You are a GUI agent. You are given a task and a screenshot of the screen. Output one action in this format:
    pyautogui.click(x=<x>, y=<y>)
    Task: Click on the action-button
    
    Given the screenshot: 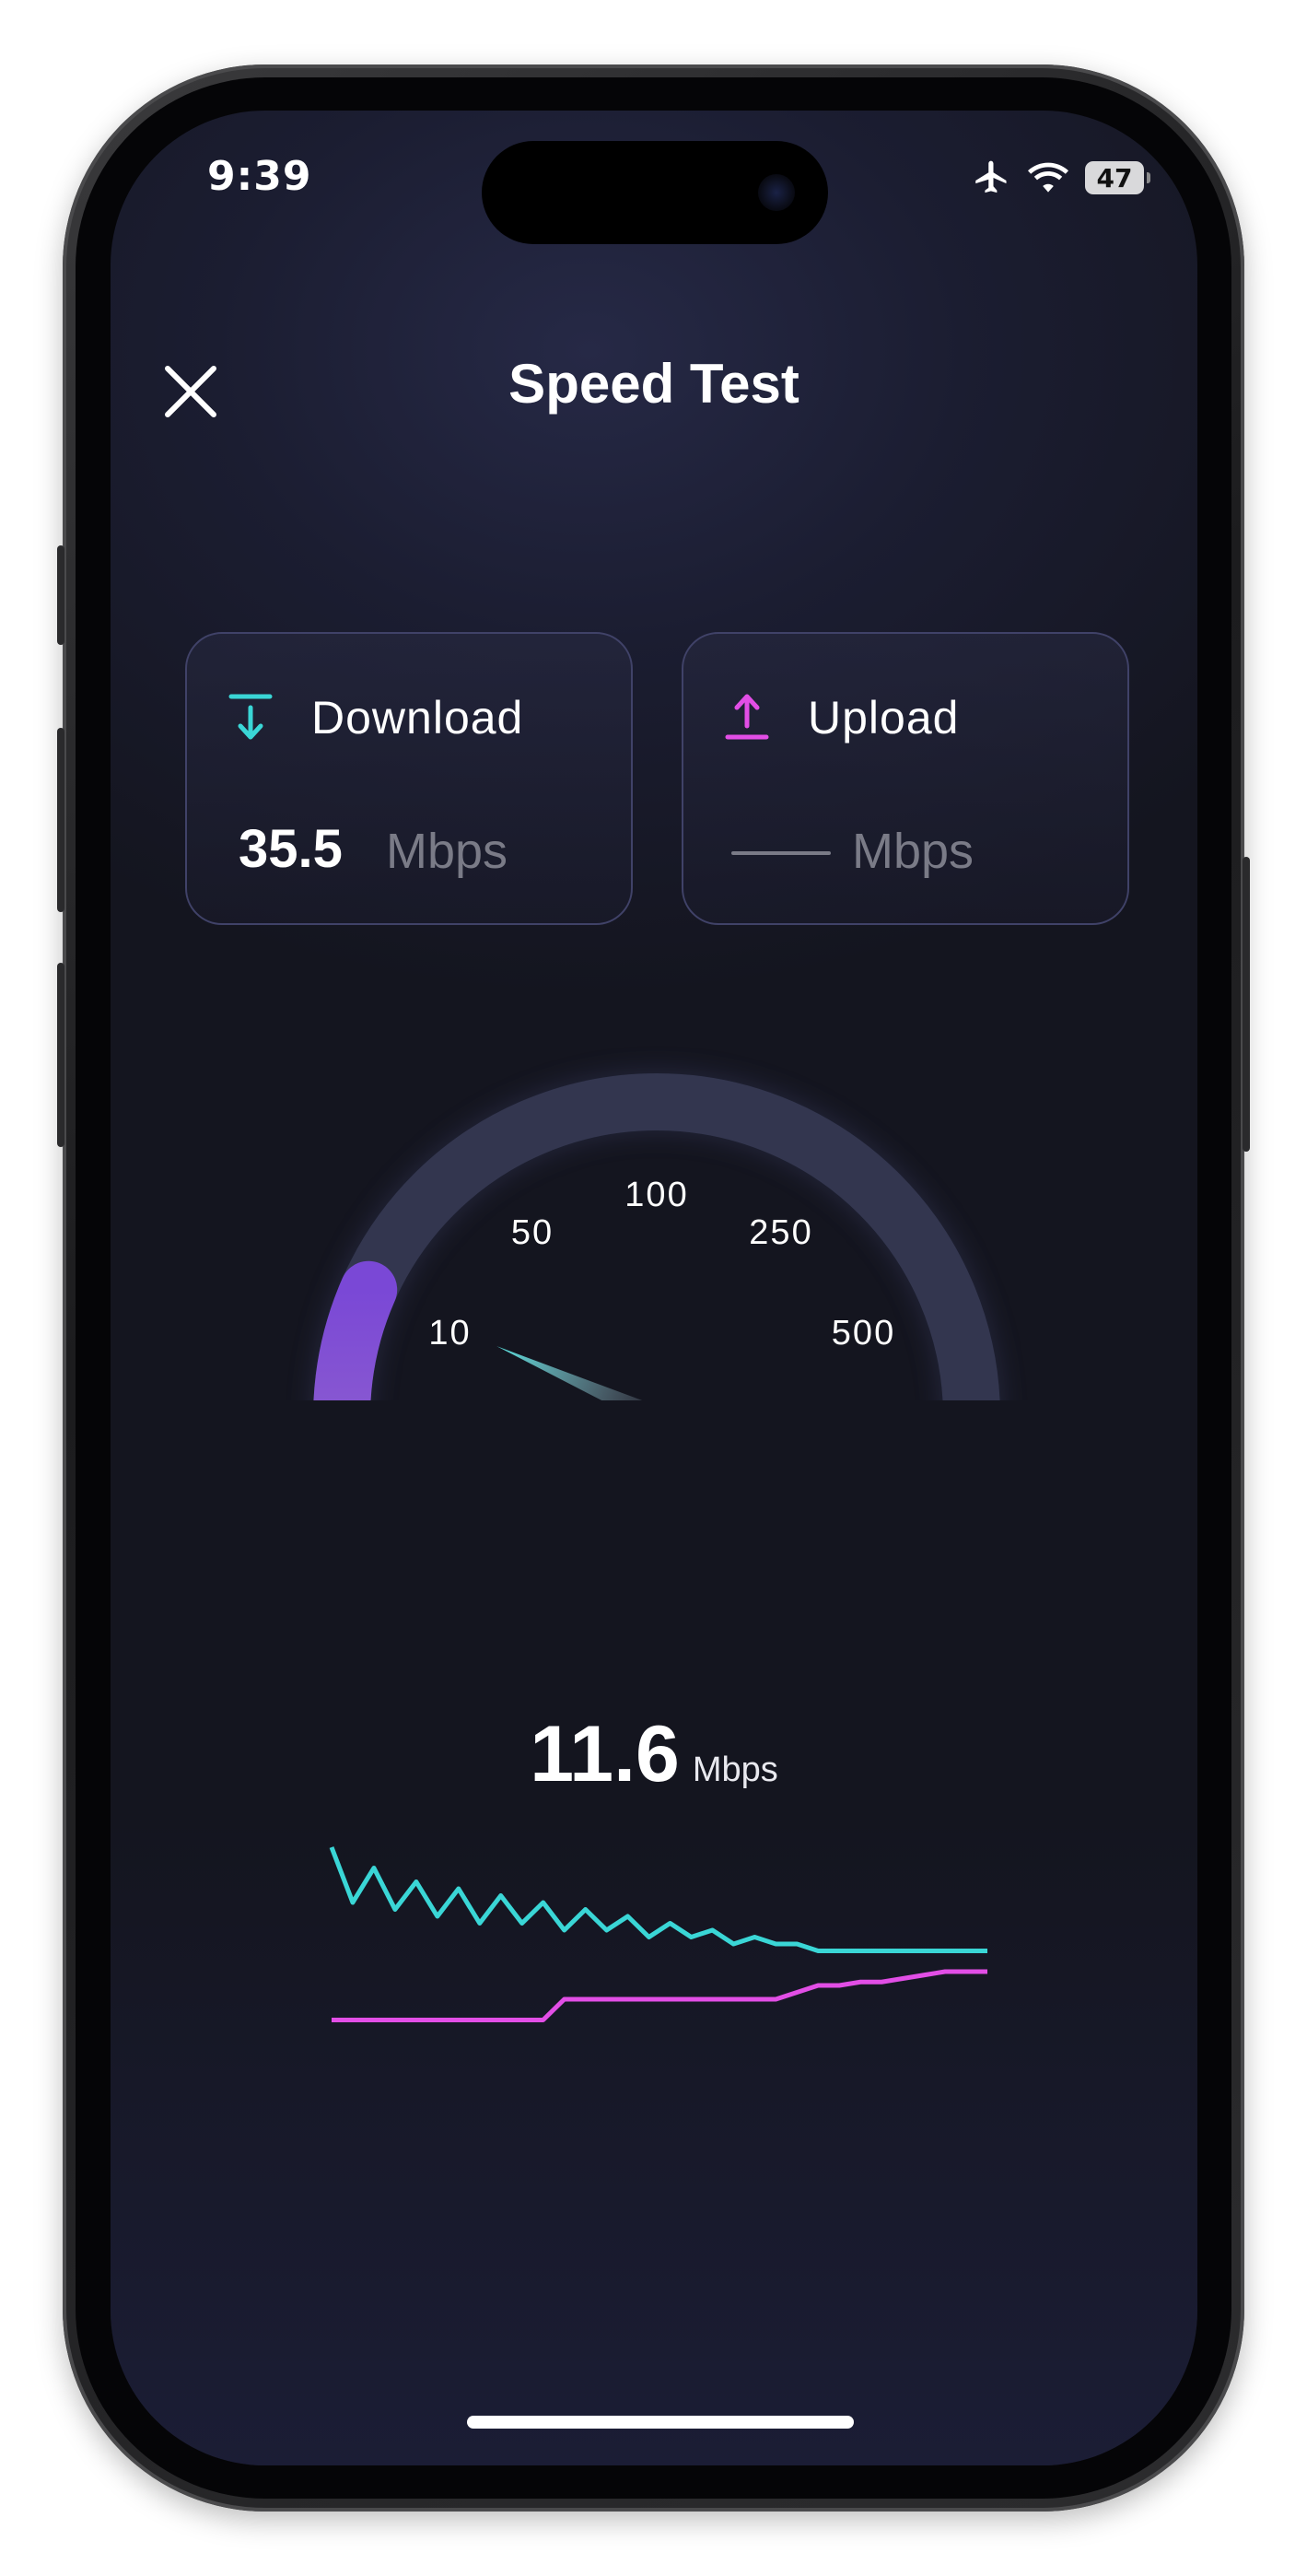 What is the action you would take?
    pyautogui.click(x=61, y=595)
    